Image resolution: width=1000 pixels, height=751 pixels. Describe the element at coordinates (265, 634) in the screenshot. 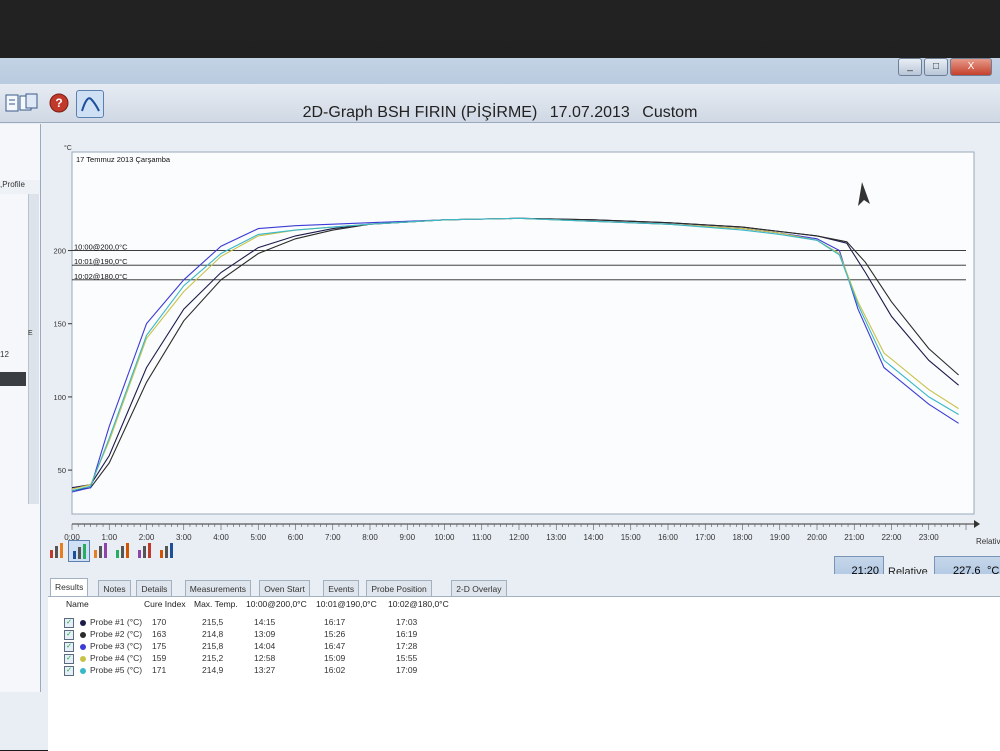

I see `time-200: 13:09` at that location.